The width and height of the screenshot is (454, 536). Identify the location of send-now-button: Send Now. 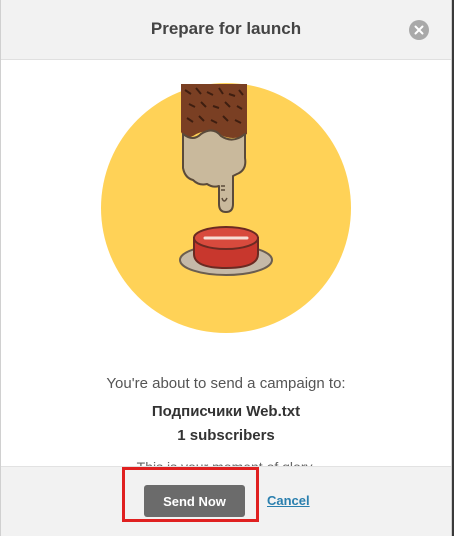
(194, 501).